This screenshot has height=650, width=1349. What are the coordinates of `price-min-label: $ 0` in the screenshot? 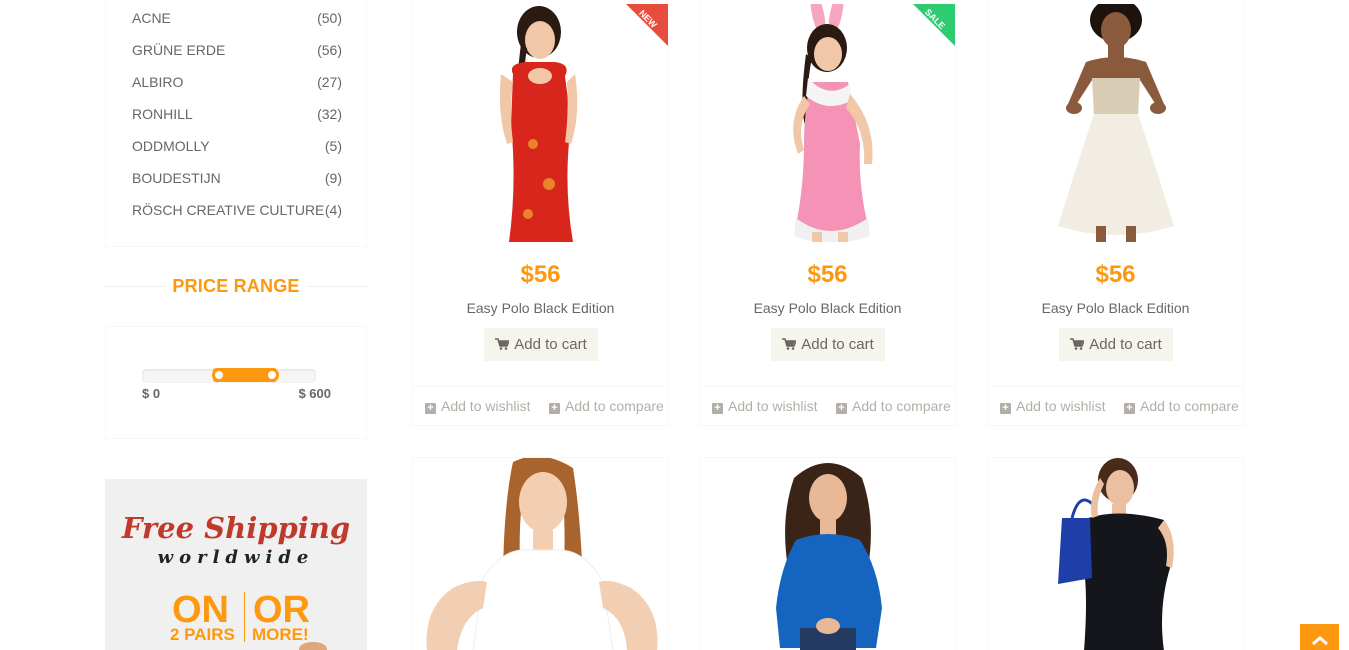 It's located at (151, 393).